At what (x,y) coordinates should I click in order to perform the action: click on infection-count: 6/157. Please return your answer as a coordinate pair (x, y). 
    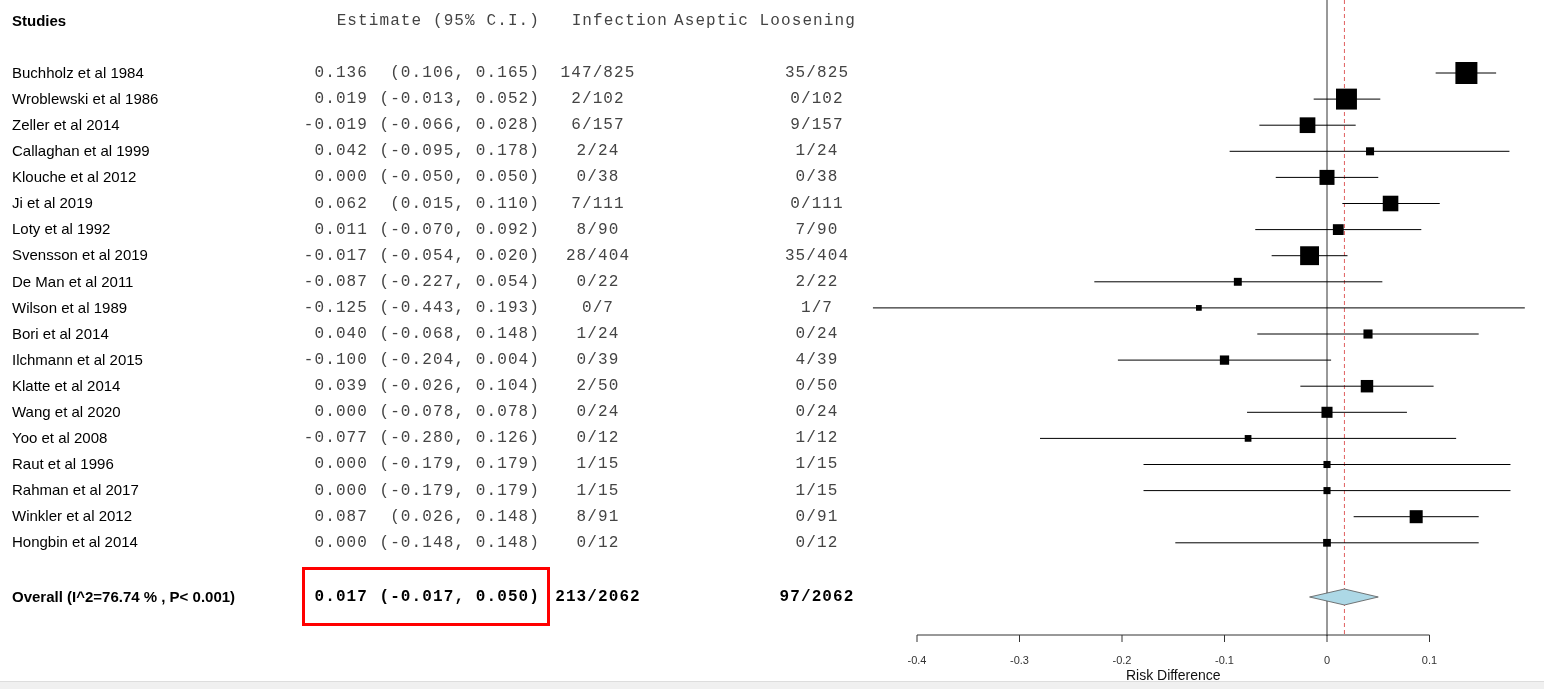
    Looking at the image, I should click on (598, 126).